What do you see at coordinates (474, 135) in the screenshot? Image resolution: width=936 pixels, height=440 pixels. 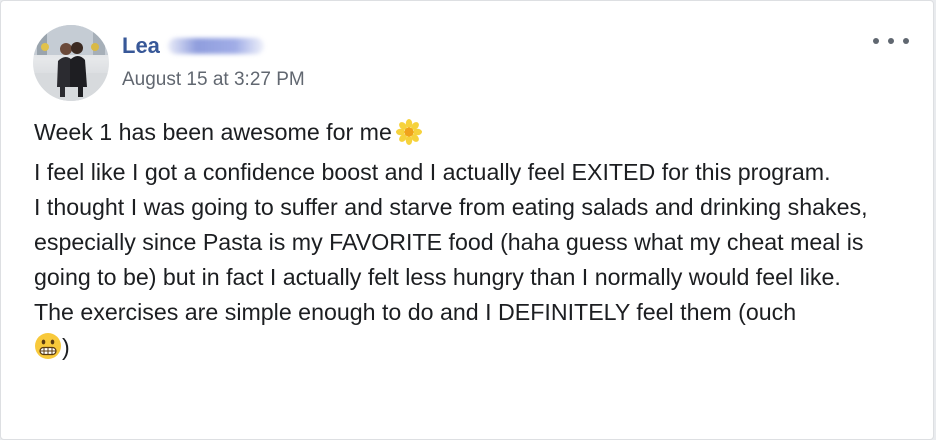 I see `post-line: Week 1 has been awesome for me` at bounding box center [474, 135].